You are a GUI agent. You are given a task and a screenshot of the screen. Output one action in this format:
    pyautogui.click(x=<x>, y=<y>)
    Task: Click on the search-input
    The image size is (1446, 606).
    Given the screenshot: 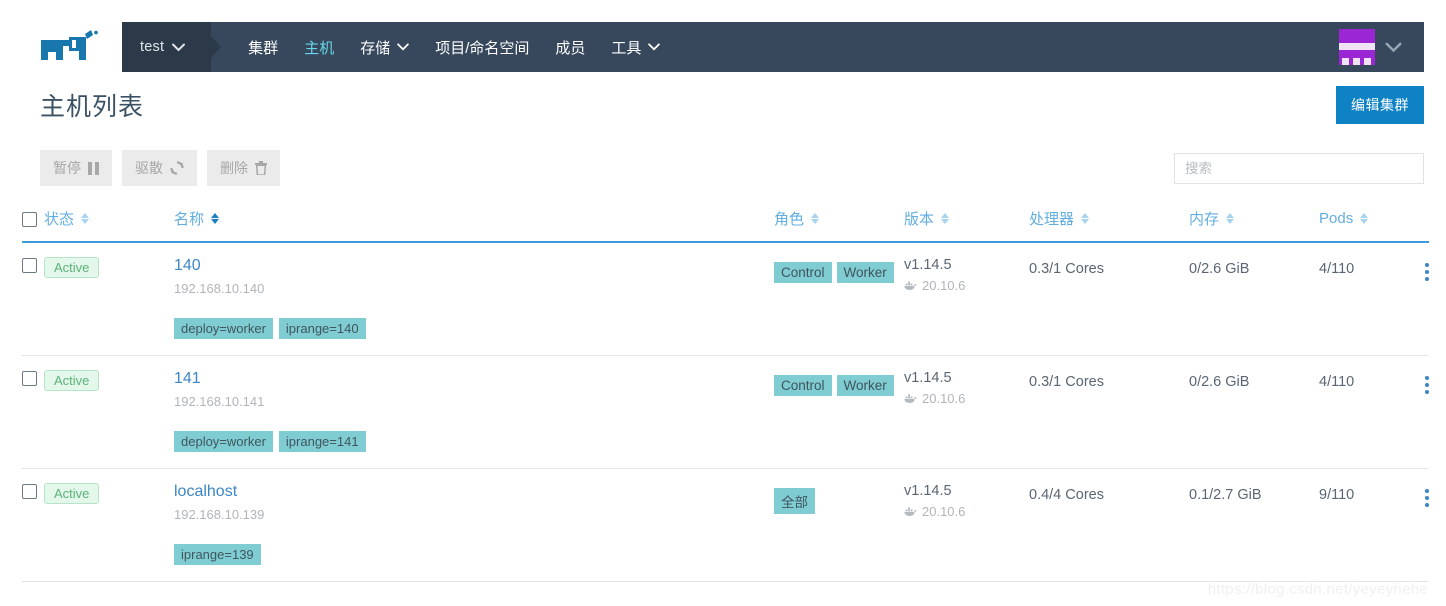 What is the action you would take?
    pyautogui.click(x=1299, y=168)
    